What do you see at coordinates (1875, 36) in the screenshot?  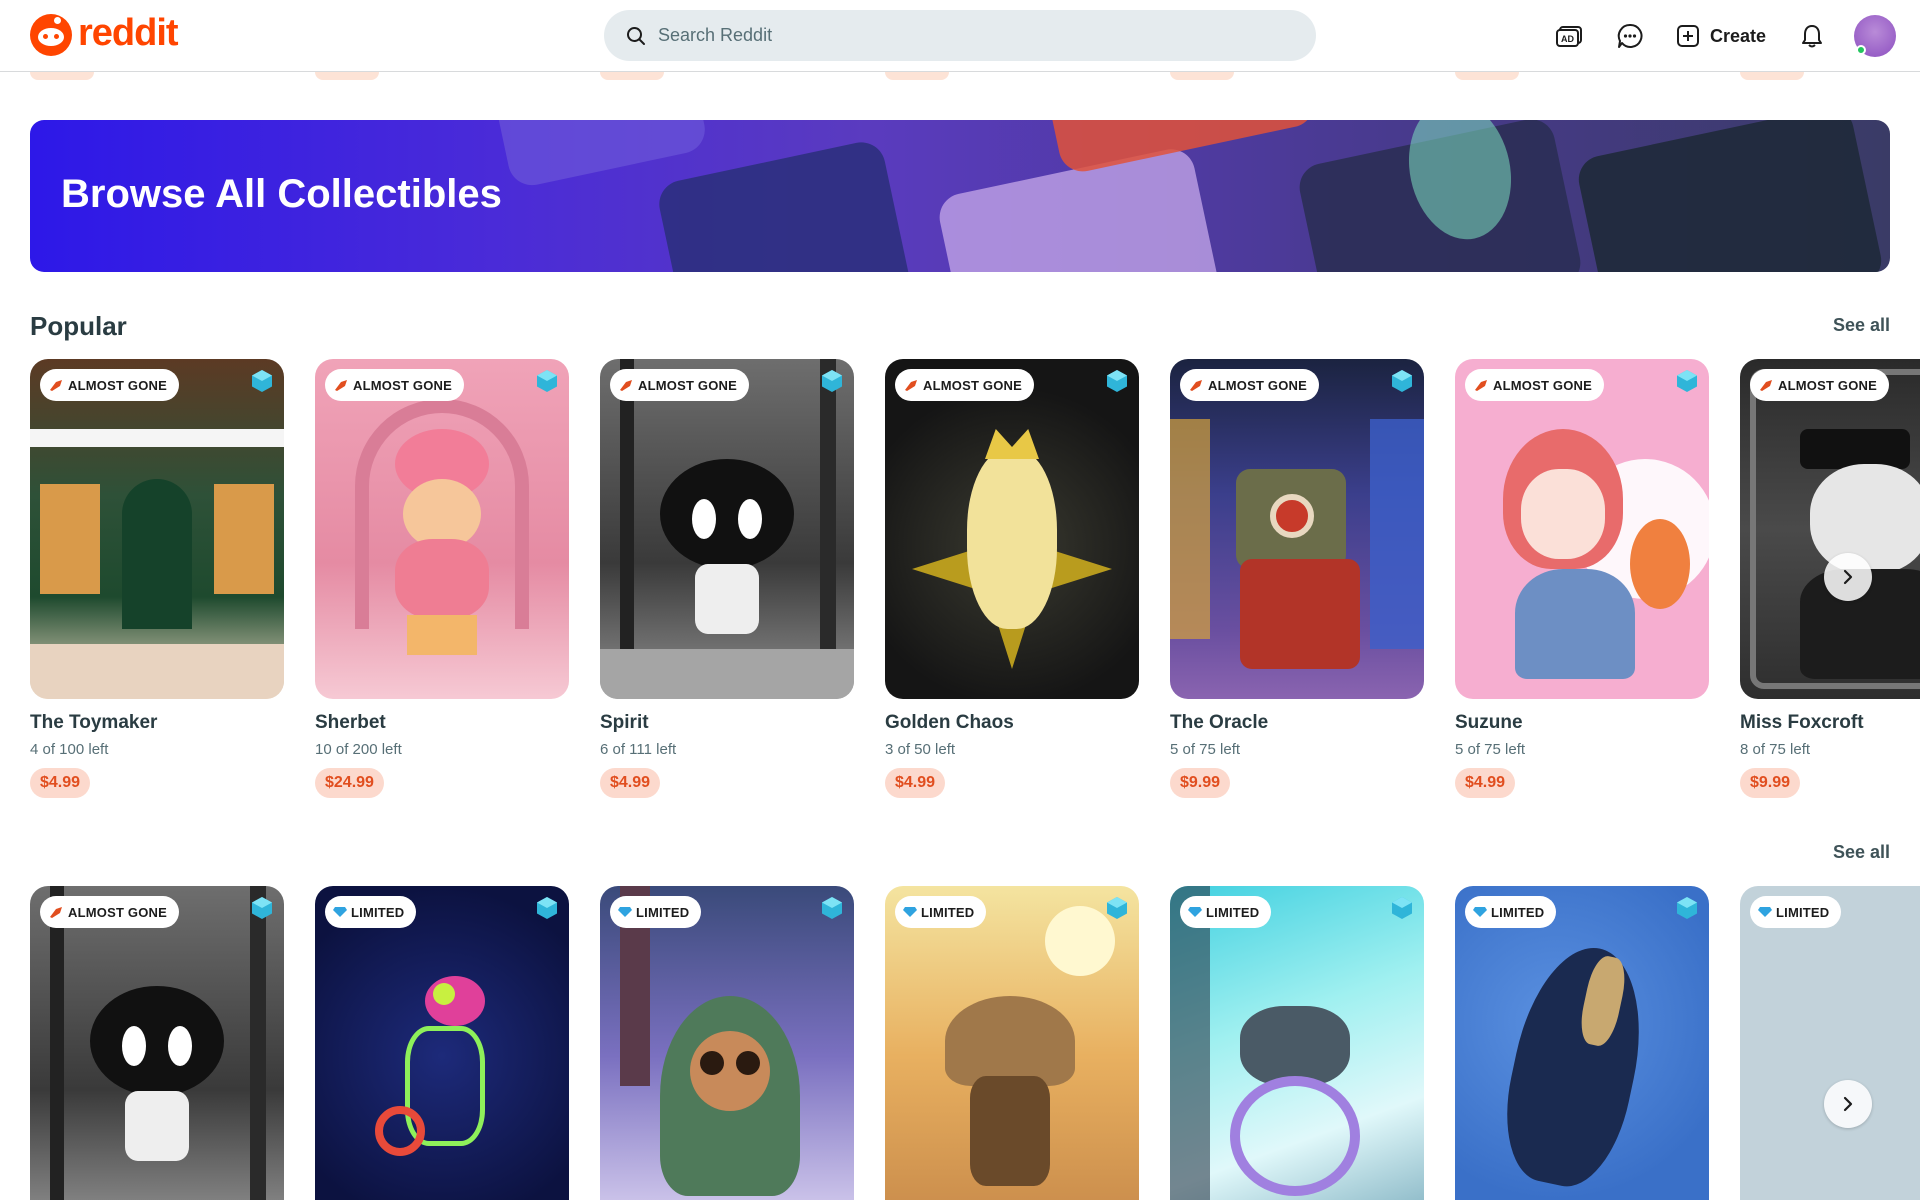 I see `user-avatar` at bounding box center [1875, 36].